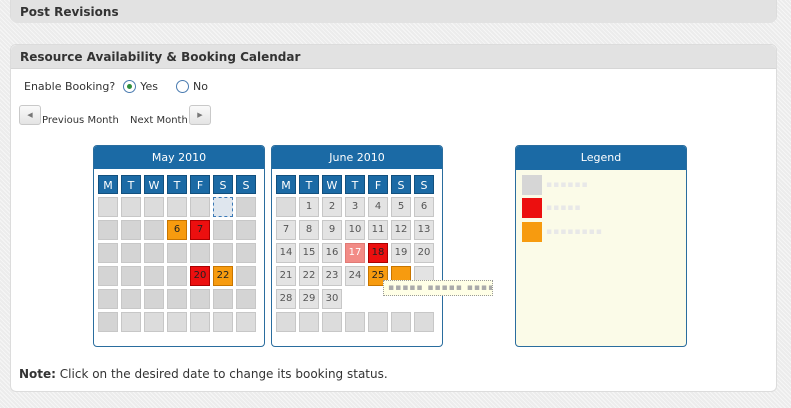 The image size is (791, 408). I want to click on day-cell: 3, so click(355, 207).